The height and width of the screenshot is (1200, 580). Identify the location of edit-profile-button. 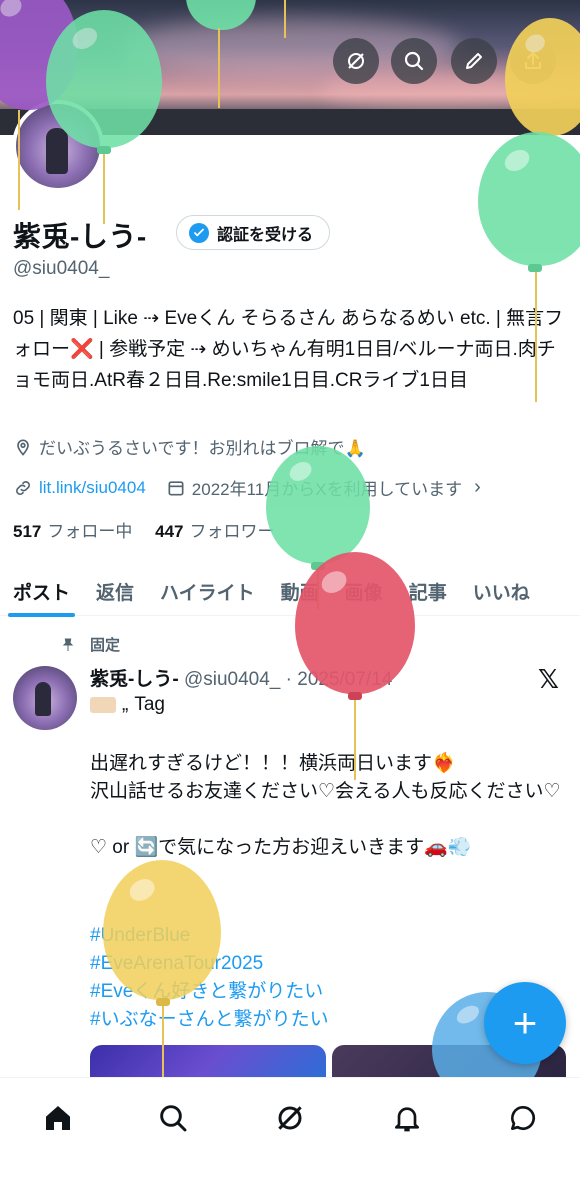
(474, 61).